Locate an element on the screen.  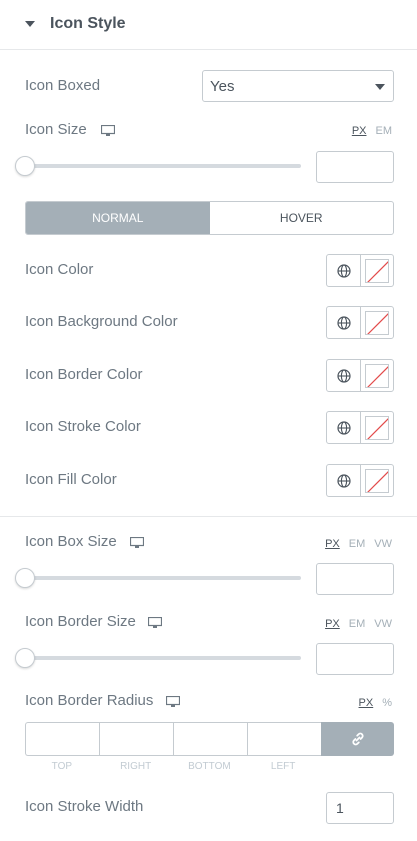
icon-color-picker is located at coordinates (360, 270).